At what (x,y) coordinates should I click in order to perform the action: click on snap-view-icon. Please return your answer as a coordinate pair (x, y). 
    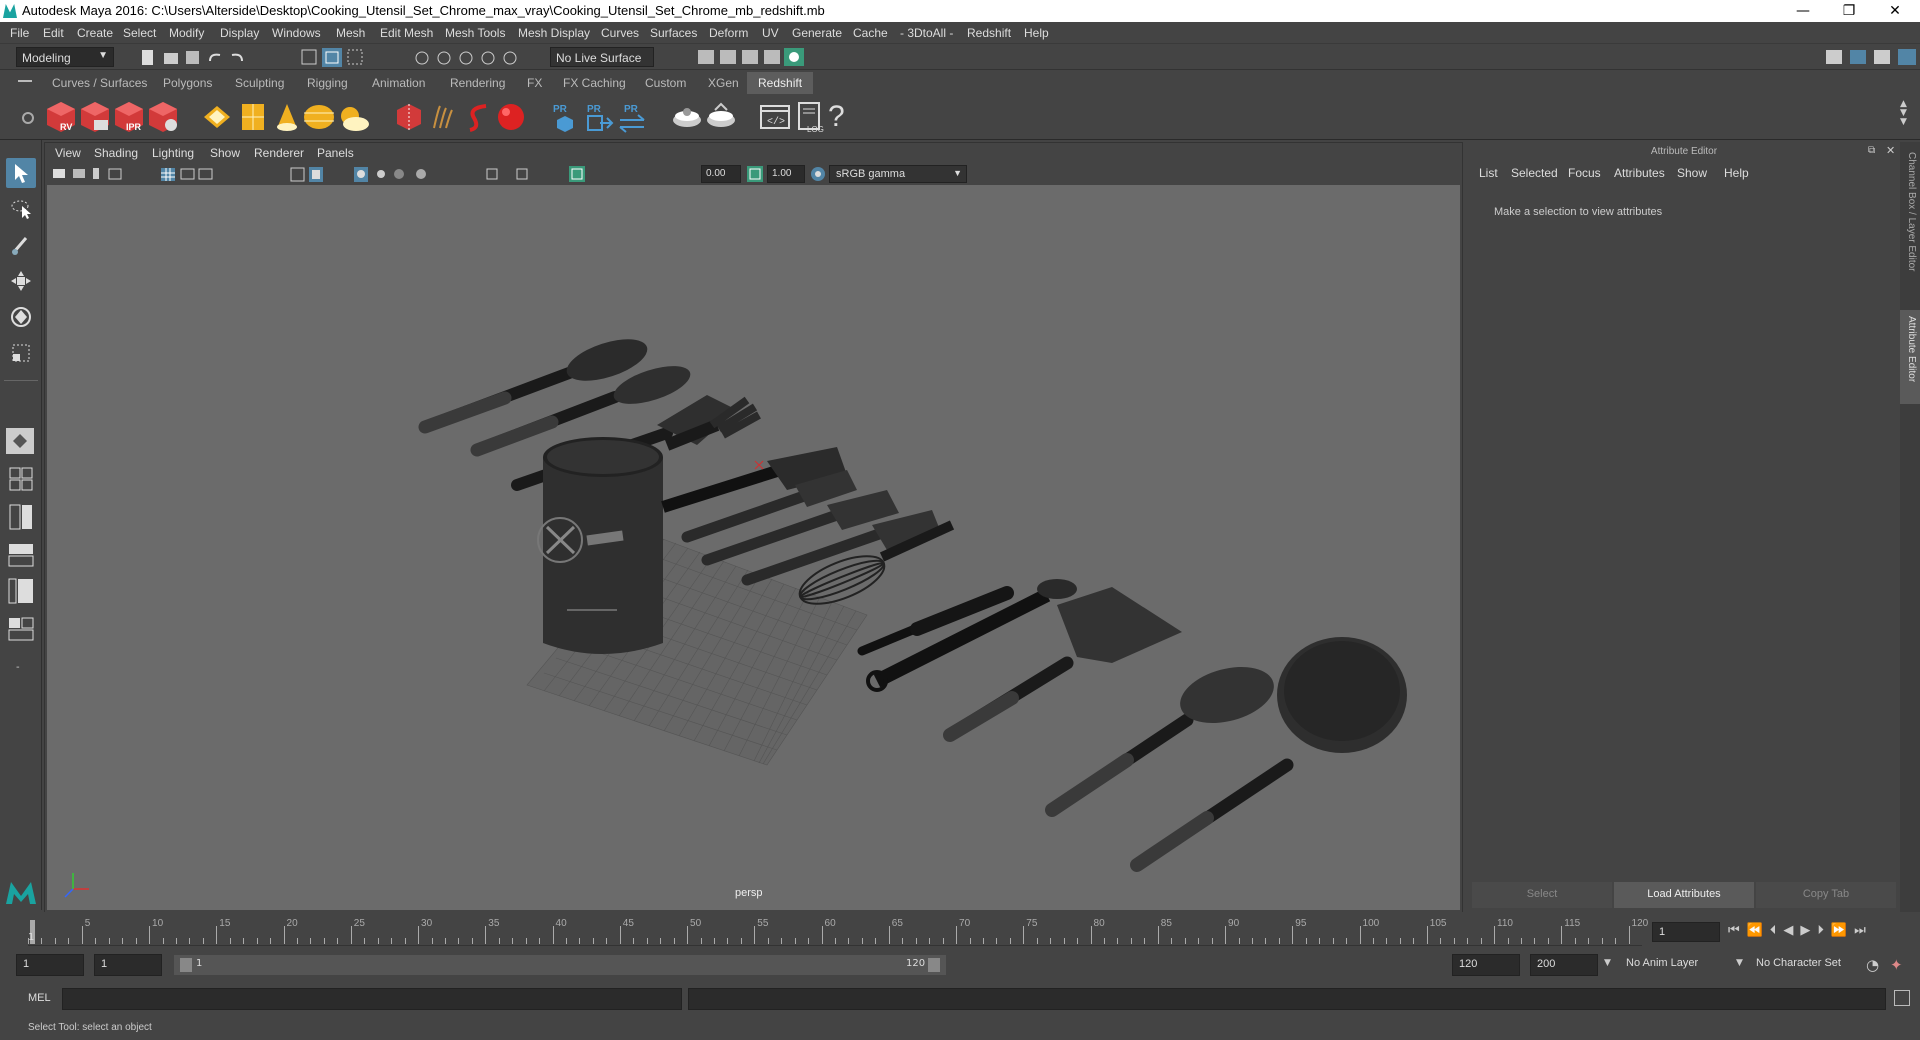
    Looking at the image, I should click on (488, 58).